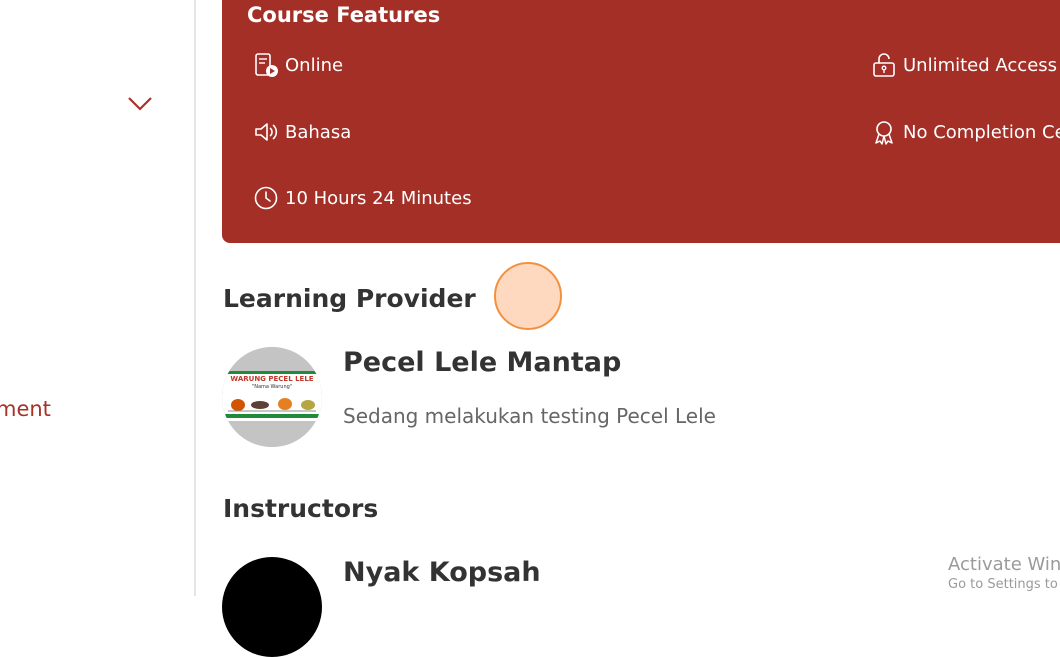  Describe the element at coordinates (140, 103) in the screenshot. I see `chevron-down-icon` at that location.